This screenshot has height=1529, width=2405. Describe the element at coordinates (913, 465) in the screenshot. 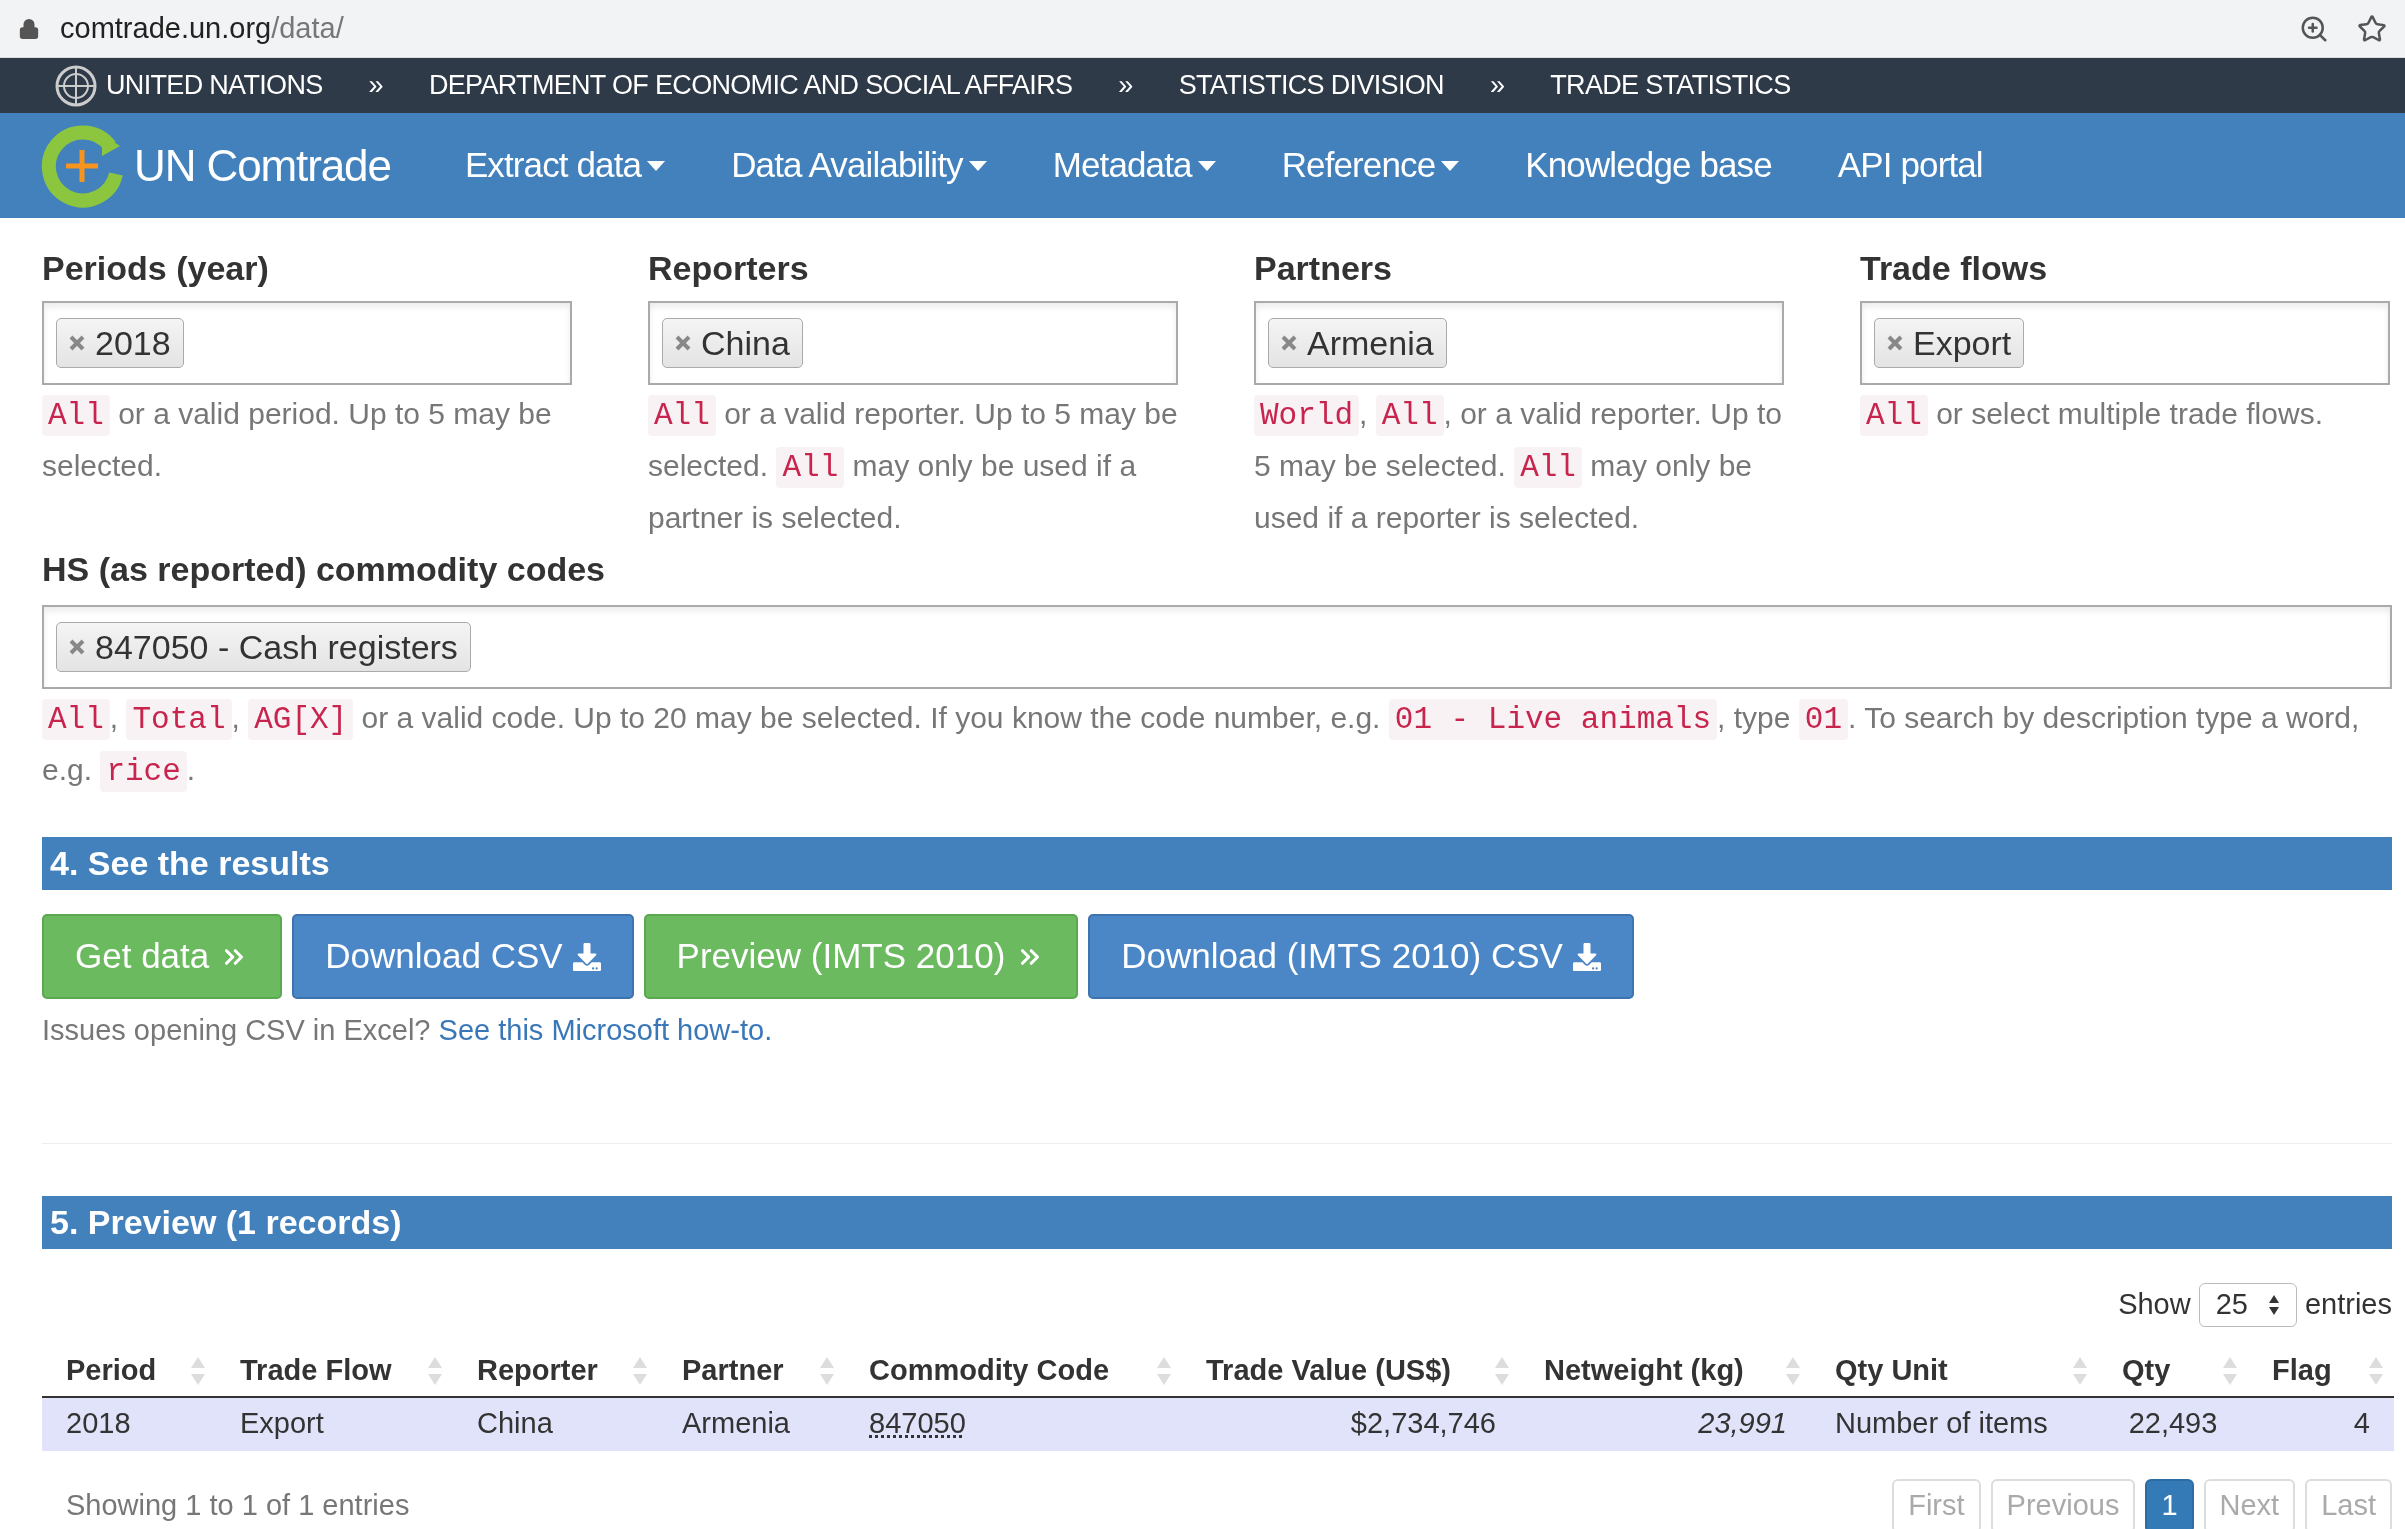

I see `filter-help-text: All or a valid reporter. Up to 5 may be selected. All may only be used if a partner is selected.` at that location.